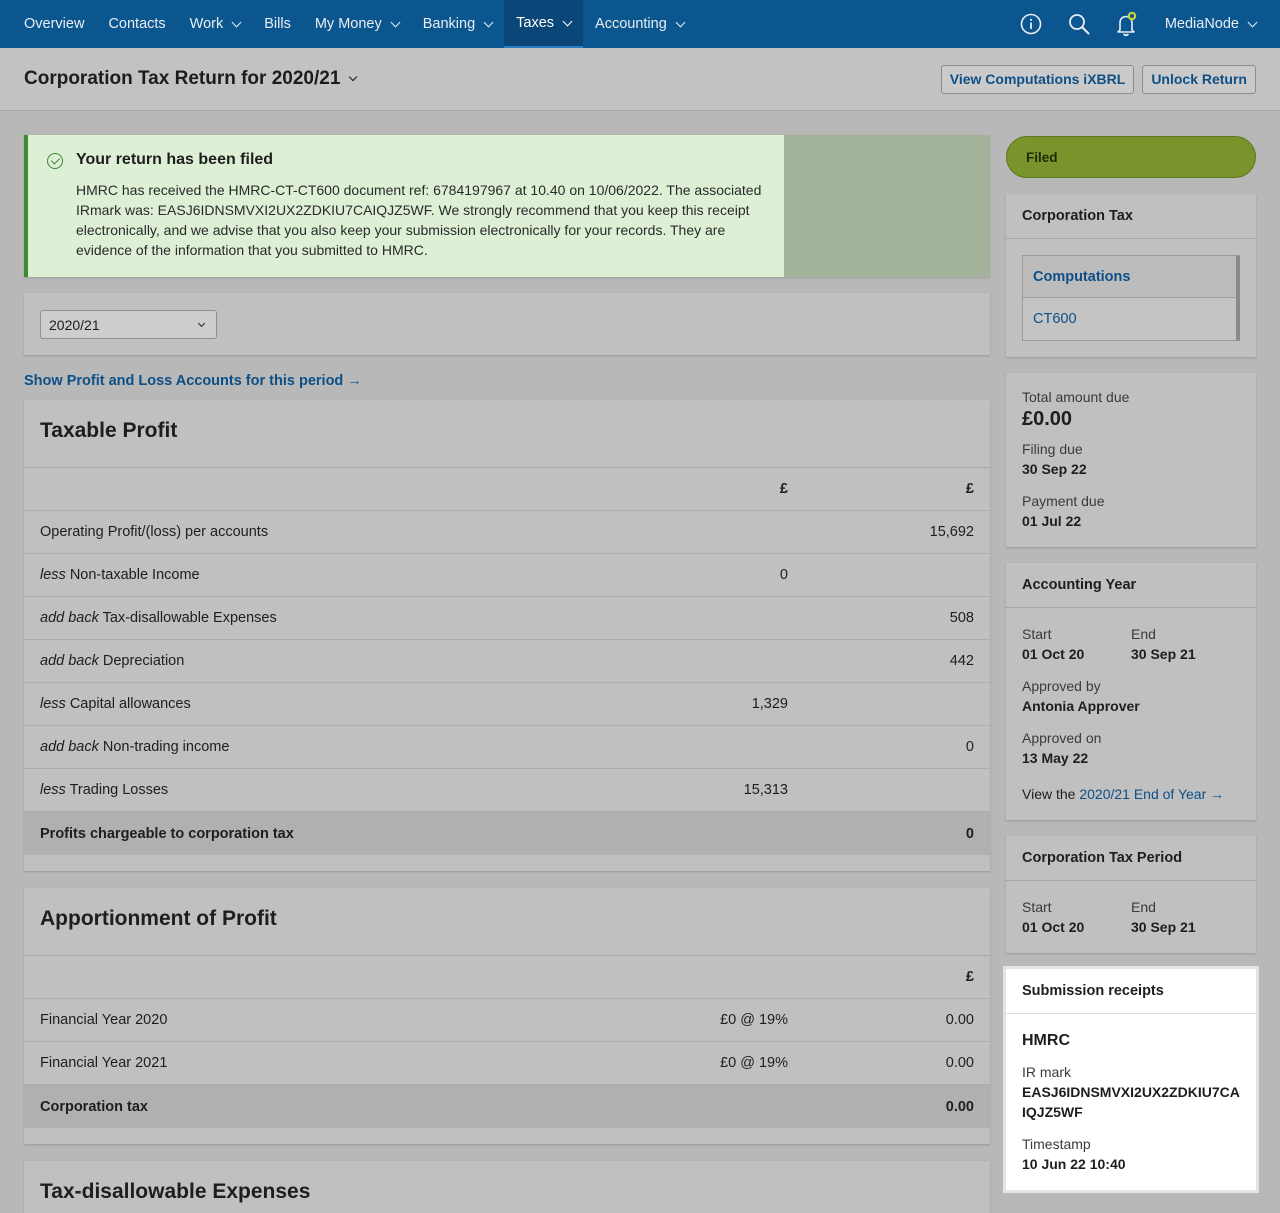 The image size is (1280, 1213). Describe the element at coordinates (166, 747) in the screenshot. I see `row-label-text: Non-trading income` at that location.